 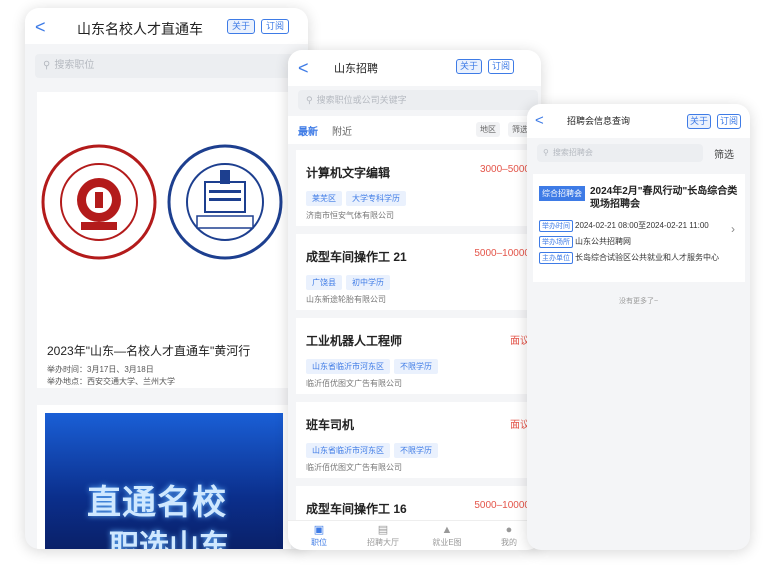 What do you see at coordinates (383, 530) in the screenshot?
I see `hall-icon: ▤` at bounding box center [383, 530].